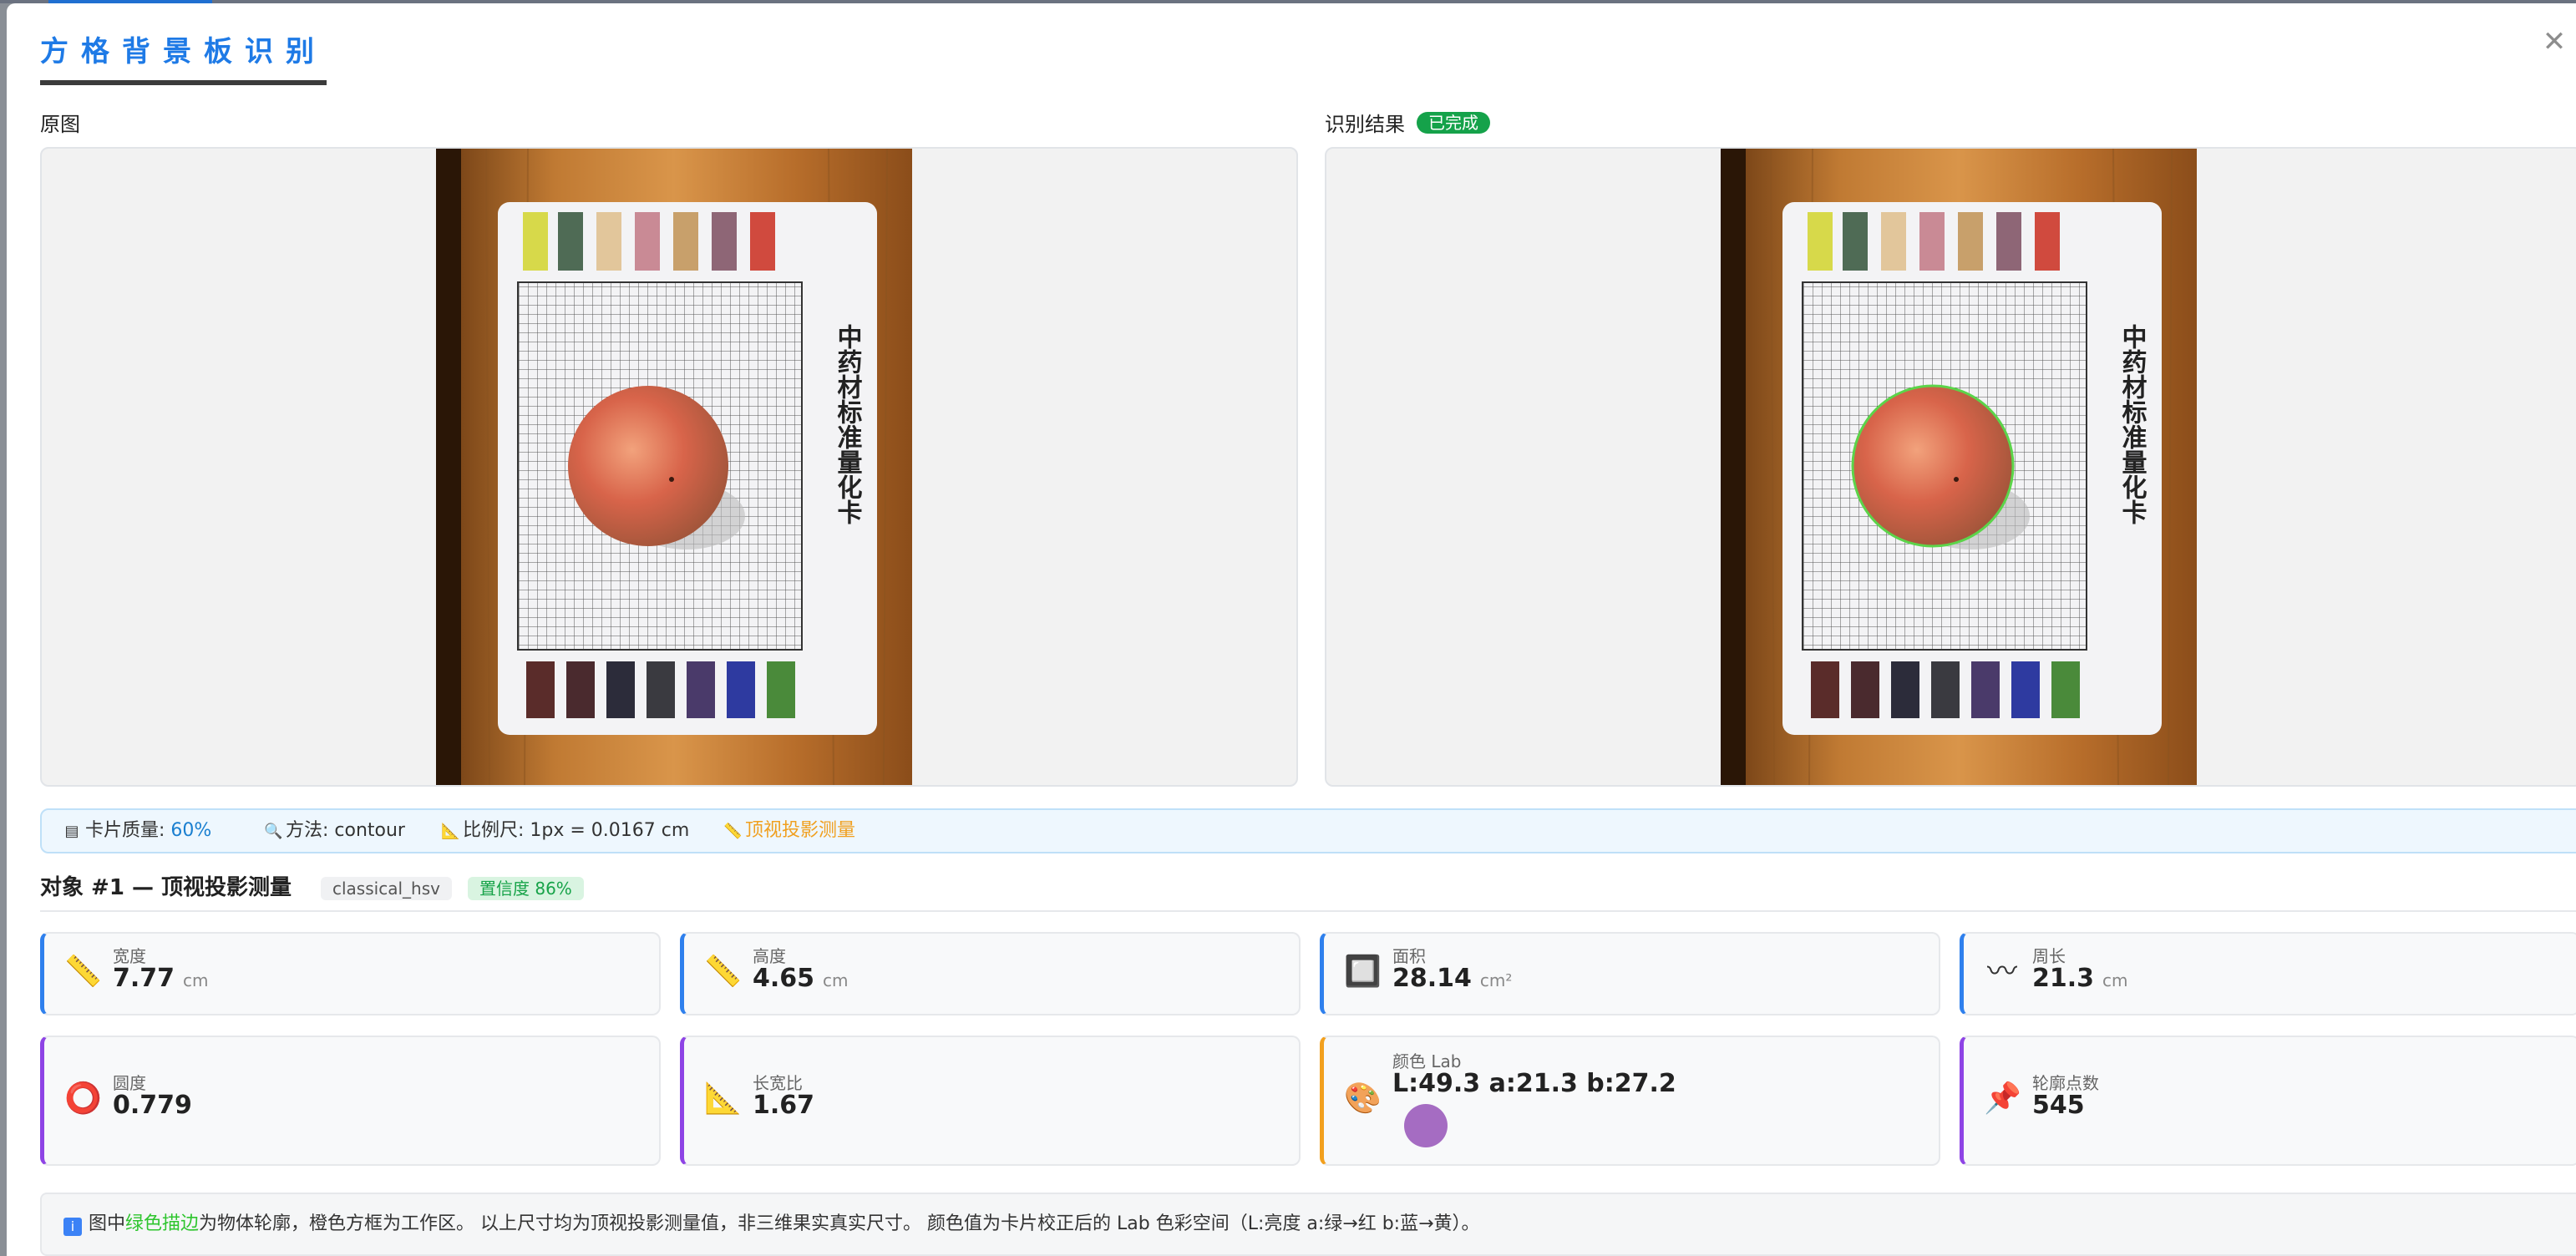 The width and height of the screenshot is (2576, 1256). Describe the element at coordinates (60, 124) in the screenshot. I see `original-image-label: 原图` at that location.